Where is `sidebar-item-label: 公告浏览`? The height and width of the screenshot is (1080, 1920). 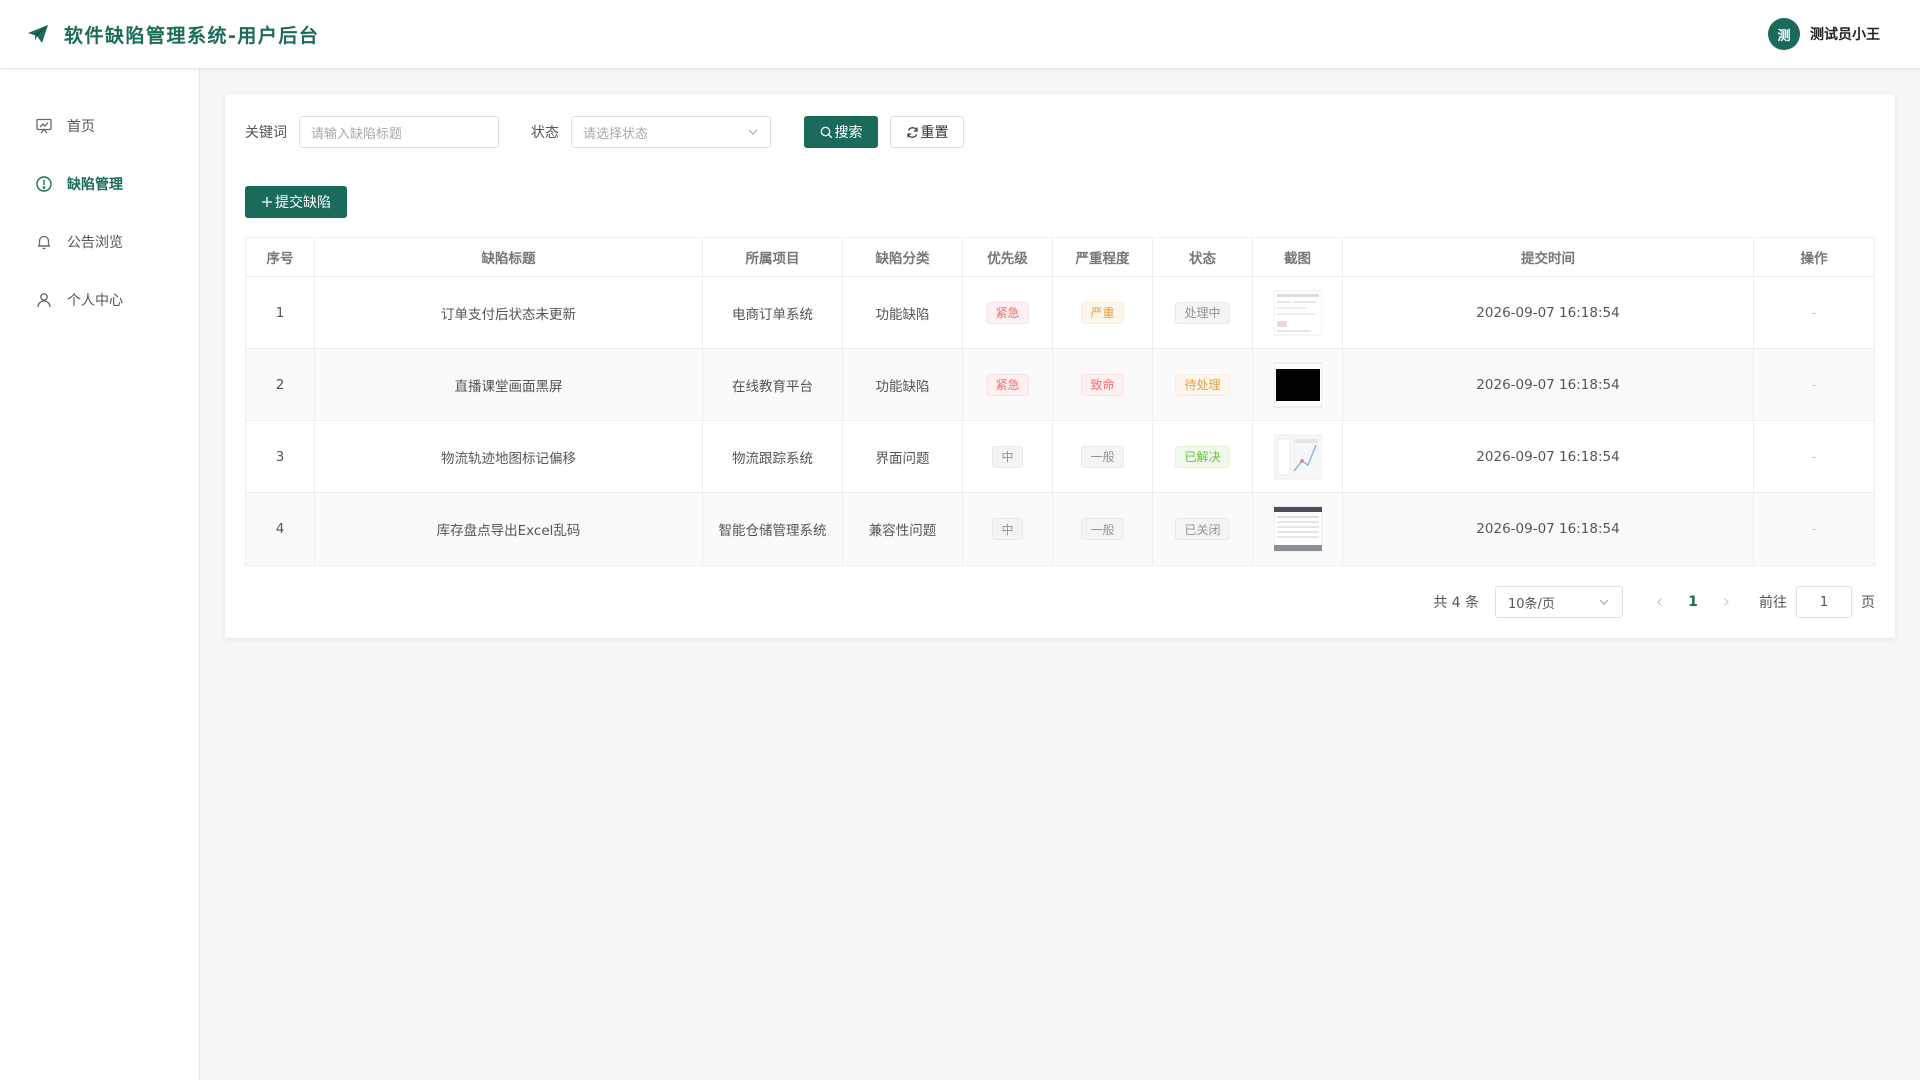 sidebar-item-label: 公告浏览 is located at coordinates (95, 243).